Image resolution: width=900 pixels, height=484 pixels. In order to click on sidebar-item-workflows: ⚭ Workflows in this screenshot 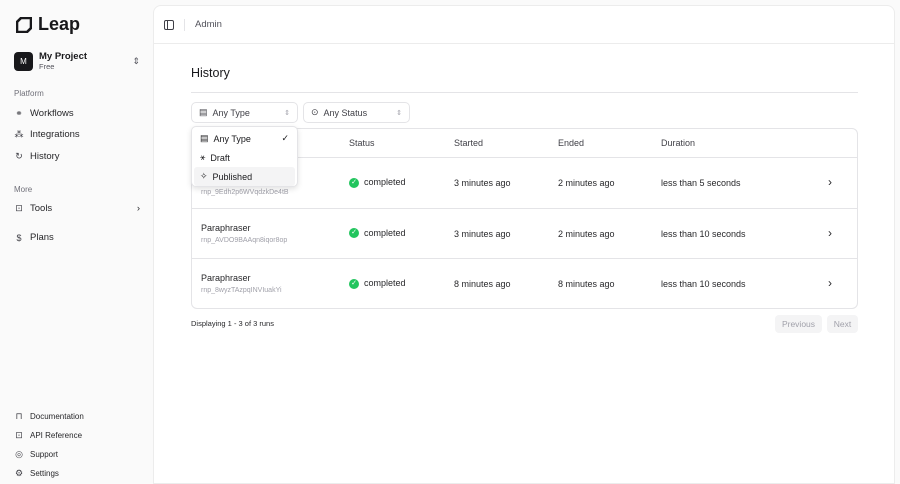, I will do `click(77, 113)`.